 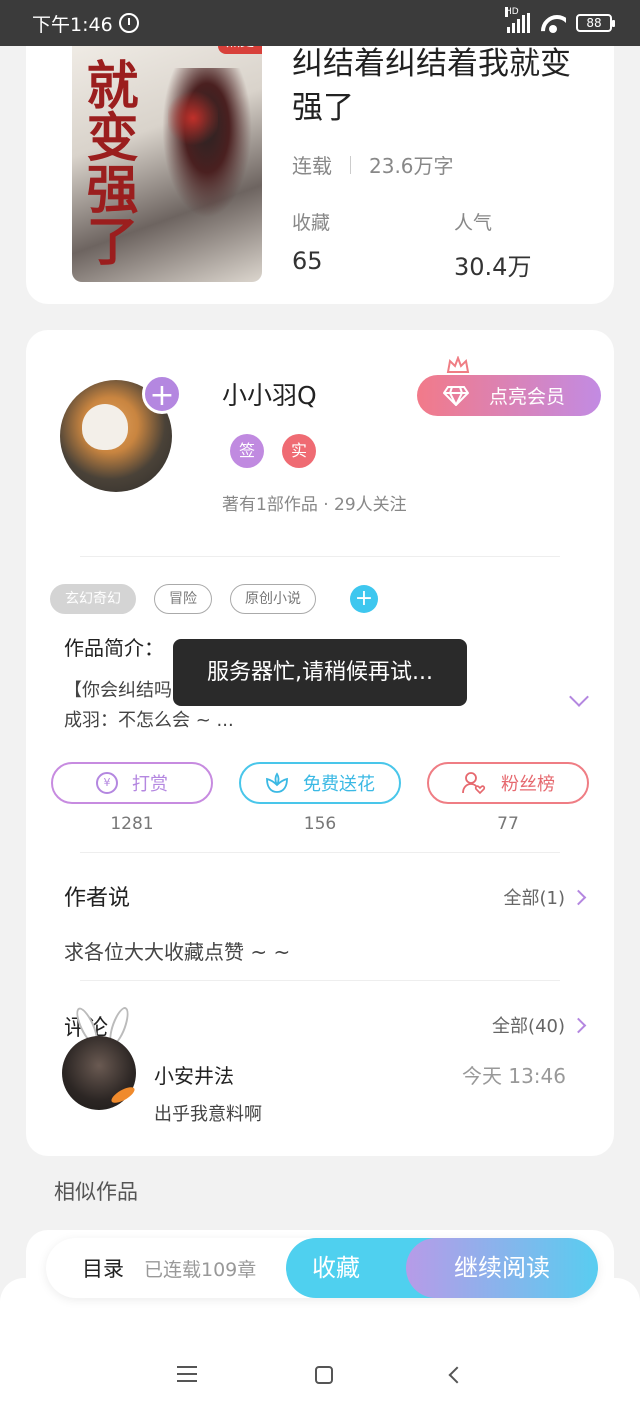 I want to click on author-says-more: 全部(1), so click(x=545, y=897).